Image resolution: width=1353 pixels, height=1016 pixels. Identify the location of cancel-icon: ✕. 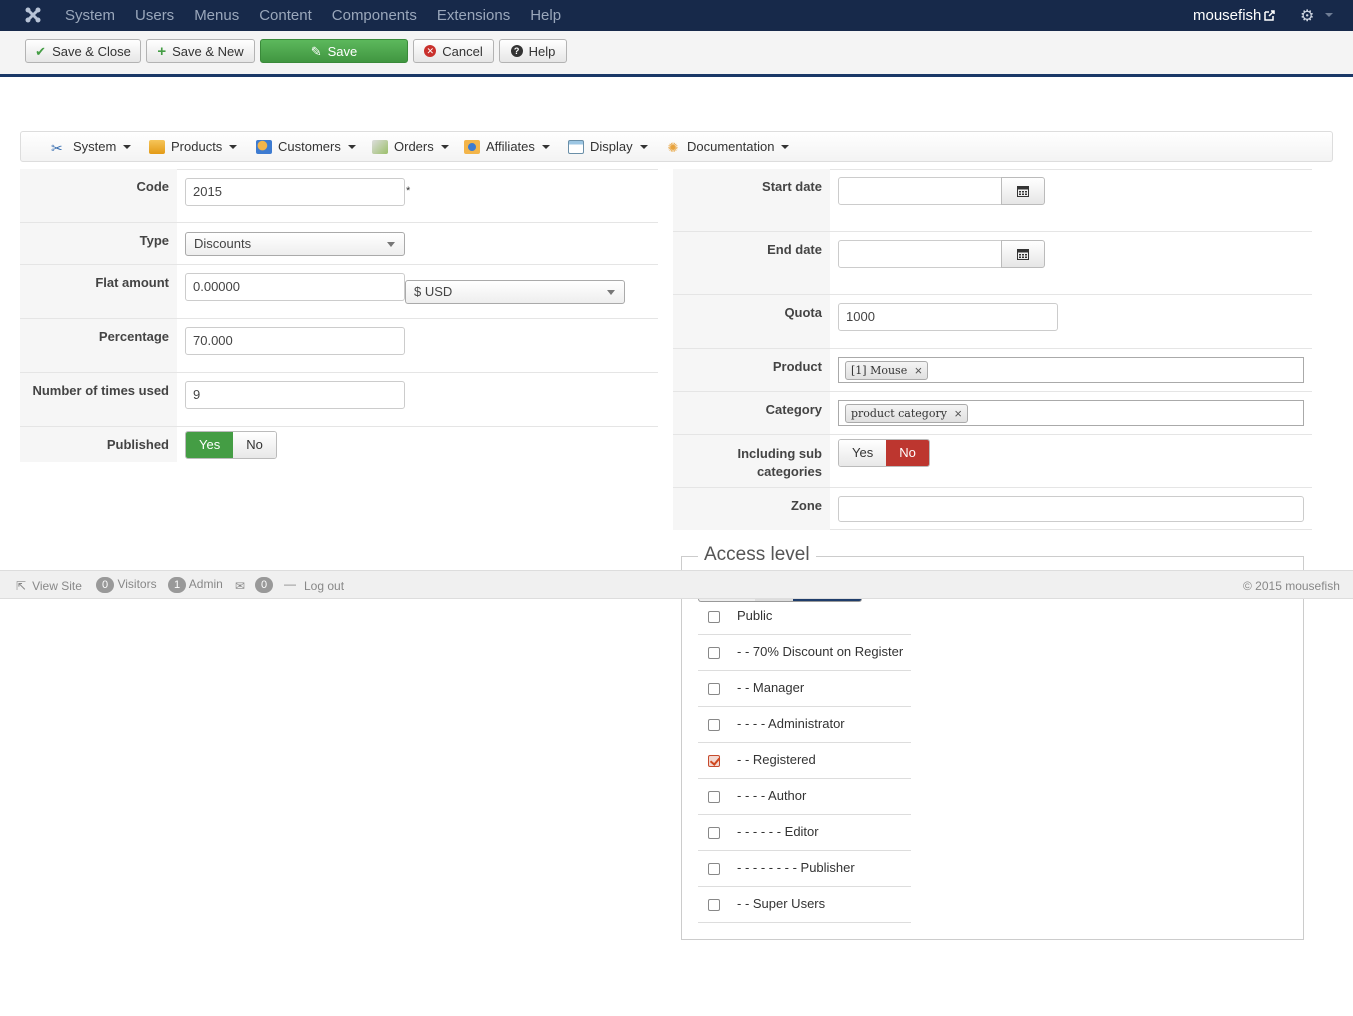
(430, 51).